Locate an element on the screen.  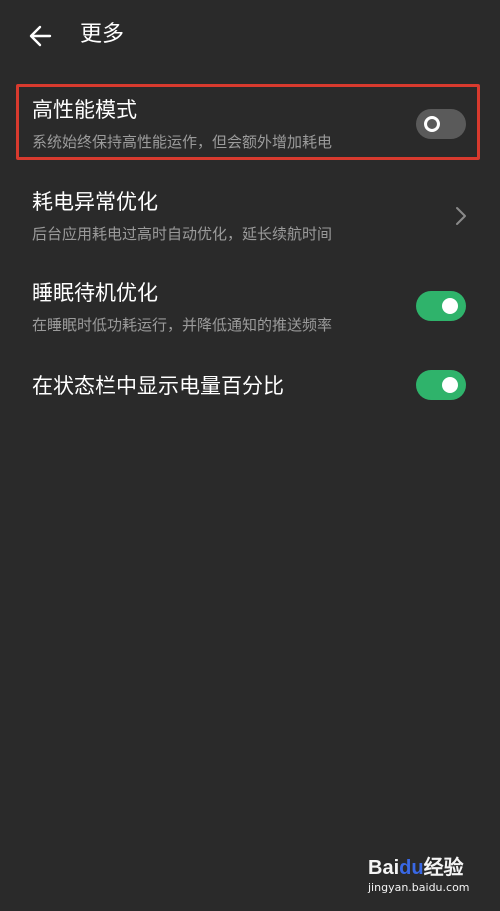
setting-battery-percentage: 在状态栏中显示电量百分比 is located at coordinates (250, 386).